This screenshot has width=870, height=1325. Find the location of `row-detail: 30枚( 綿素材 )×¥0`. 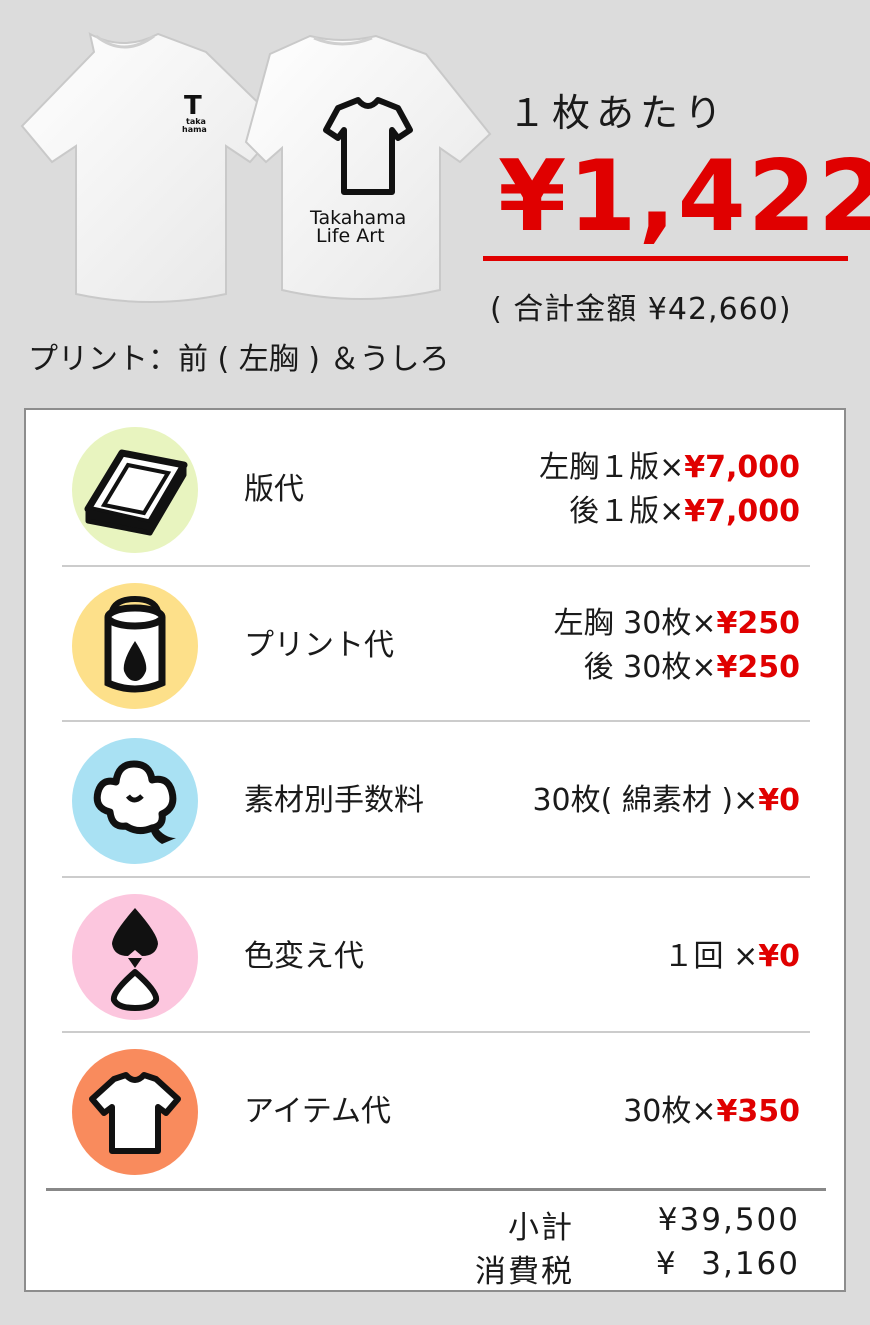

row-detail: 30枚( 綿素材 )×¥0 is located at coordinates (666, 800).